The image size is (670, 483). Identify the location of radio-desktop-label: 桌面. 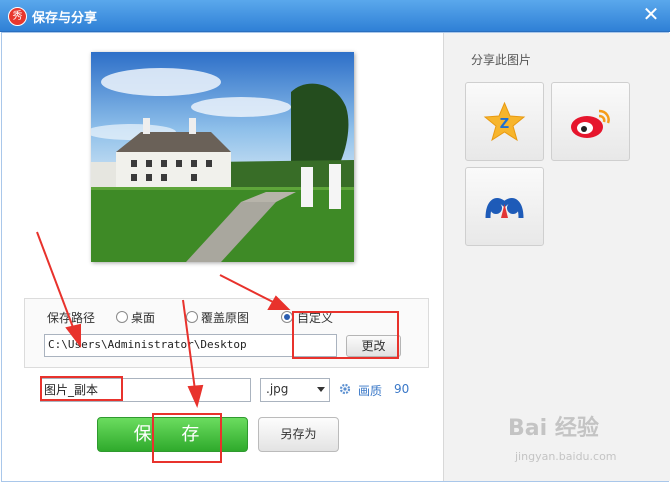
(143, 317).